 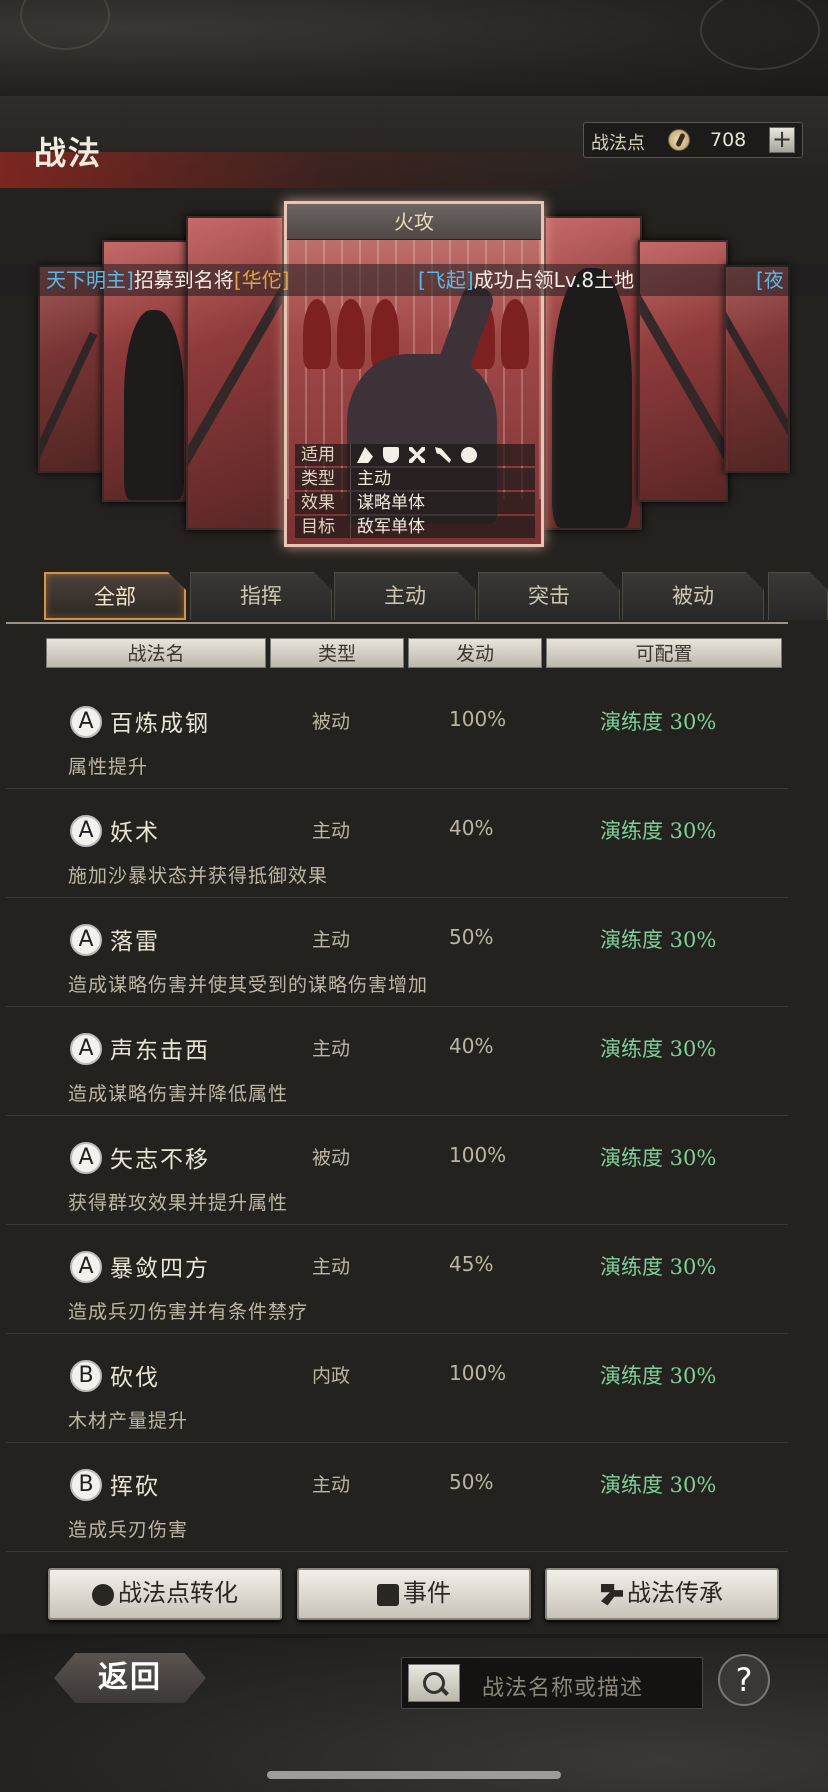 What do you see at coordinates (261, 596) in the screenshot?
I see `tab-command: 指挥` at bounding box center [261, 596].